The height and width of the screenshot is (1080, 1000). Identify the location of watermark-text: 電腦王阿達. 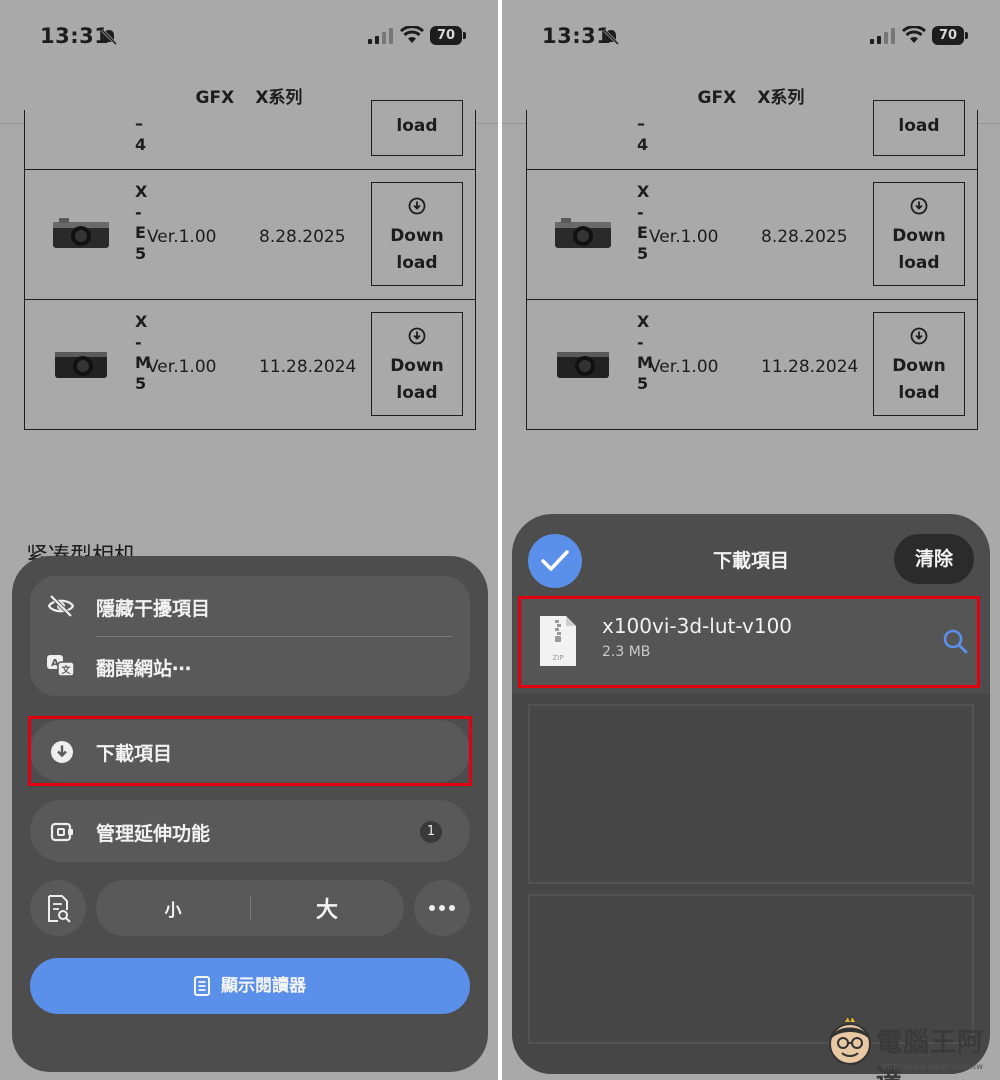
(930, 1054).